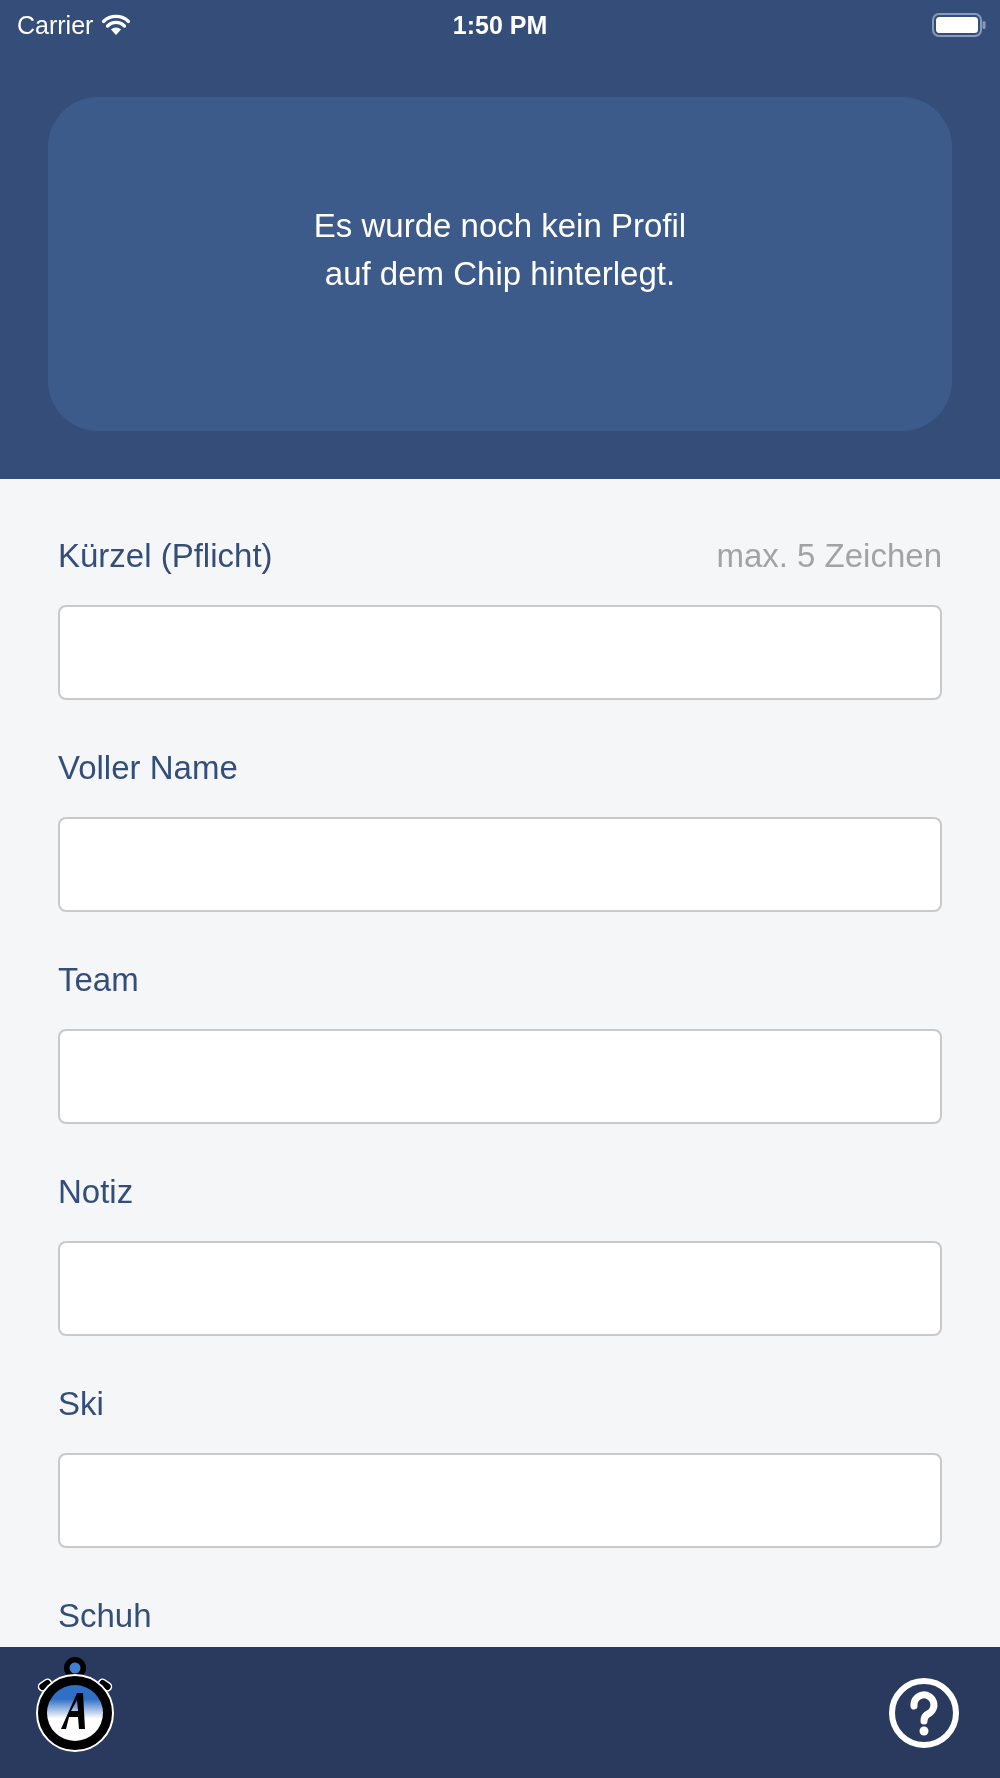 This screenshot has width=1000, height=1778. Describe the element at coordinates (959, 25) in the screenshot. I see `battery-icon` at that location.